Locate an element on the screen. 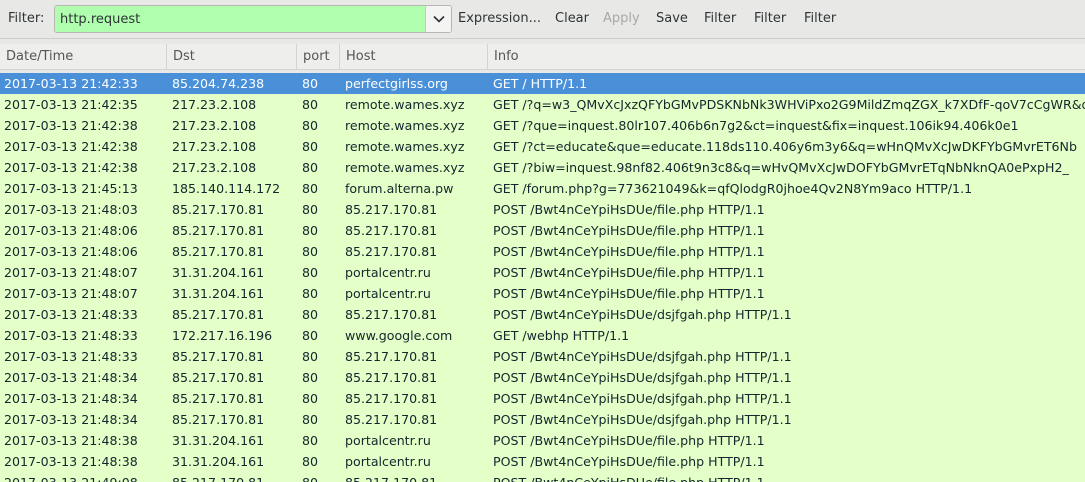  cell-datetime: 2017-03-13 21:48:03 is located at coordinates (71, 209).